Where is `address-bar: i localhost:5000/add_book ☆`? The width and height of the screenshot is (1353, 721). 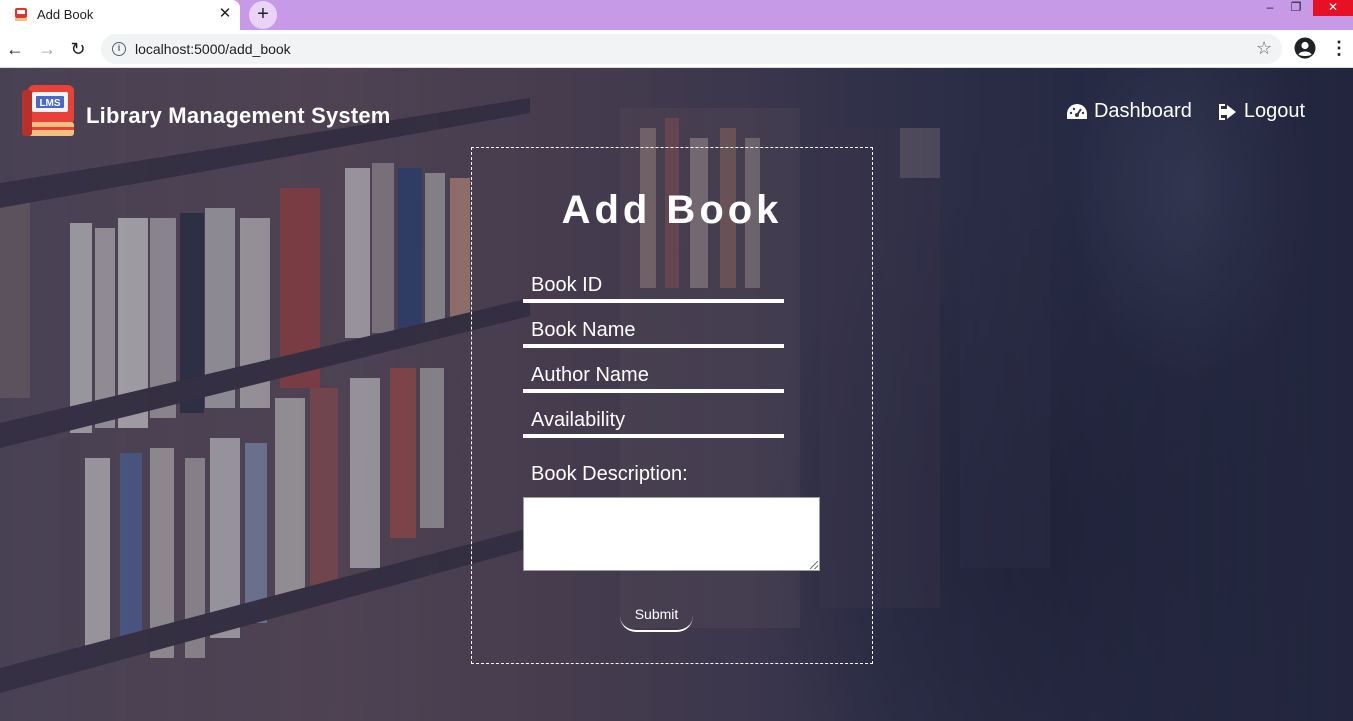
address-bar: i localhost:5000/add_book ☆ is located at coordinates (691, 49).